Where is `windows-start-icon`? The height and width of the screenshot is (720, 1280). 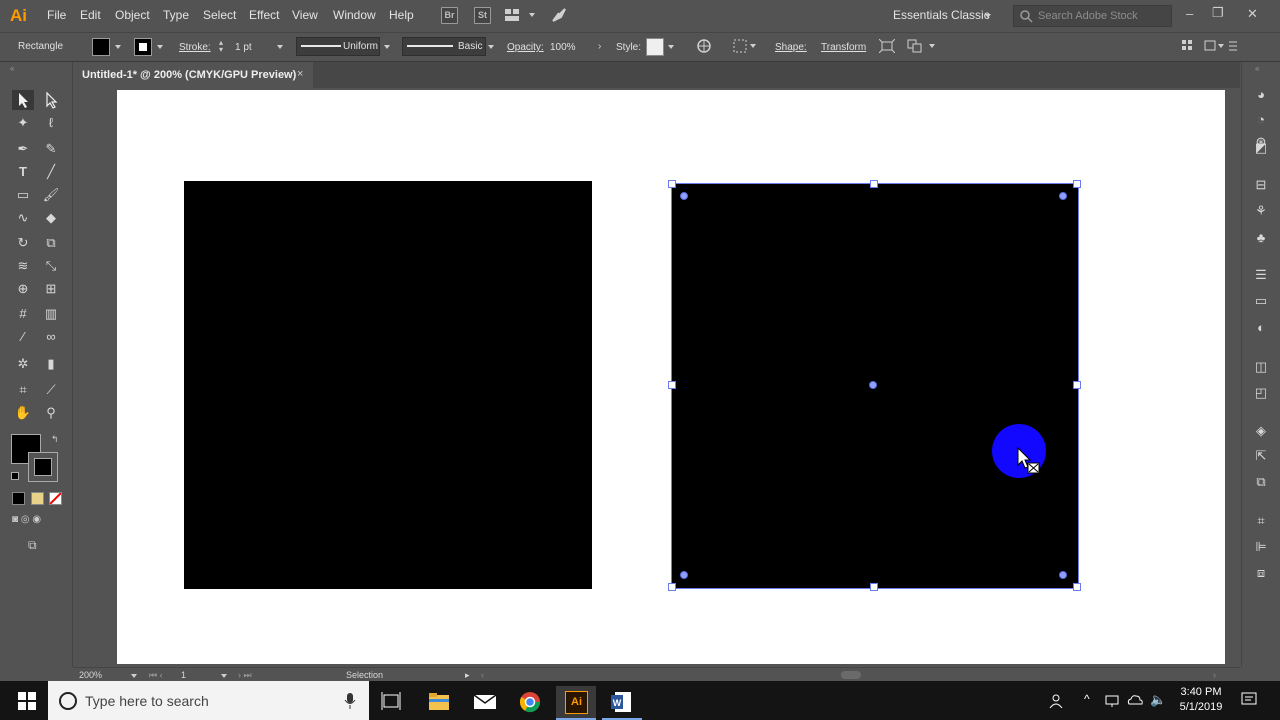 windows-start-icon is located at coordinates (27, 701).